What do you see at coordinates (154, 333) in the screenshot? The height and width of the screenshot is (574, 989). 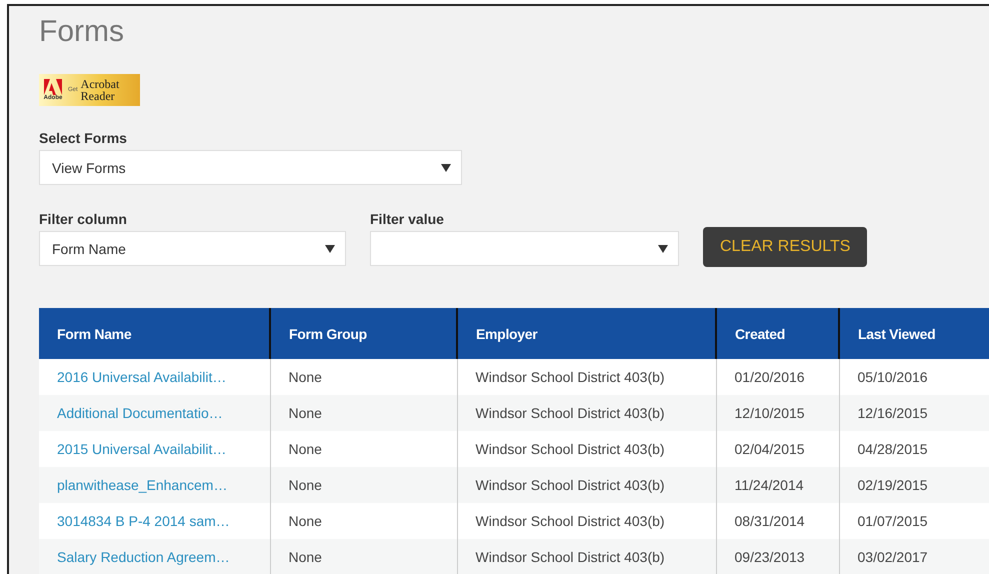 I see `column-header: Form Name` at bounding box center [154, 333].